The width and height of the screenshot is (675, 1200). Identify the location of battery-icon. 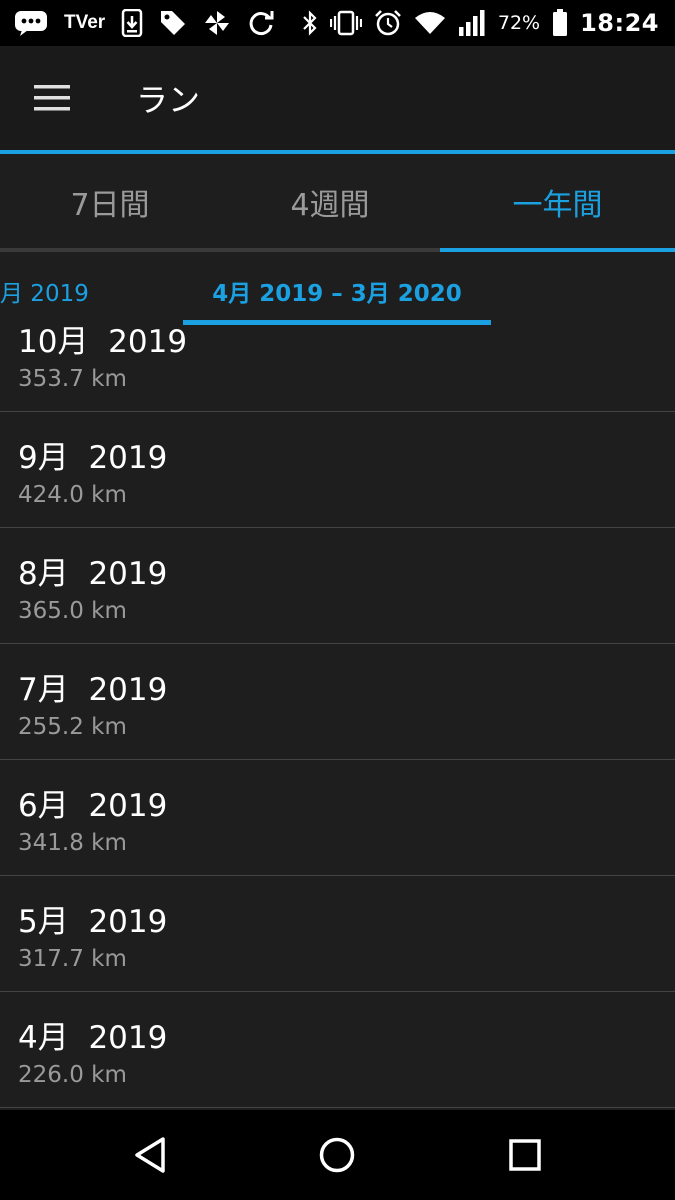
(560, 23).